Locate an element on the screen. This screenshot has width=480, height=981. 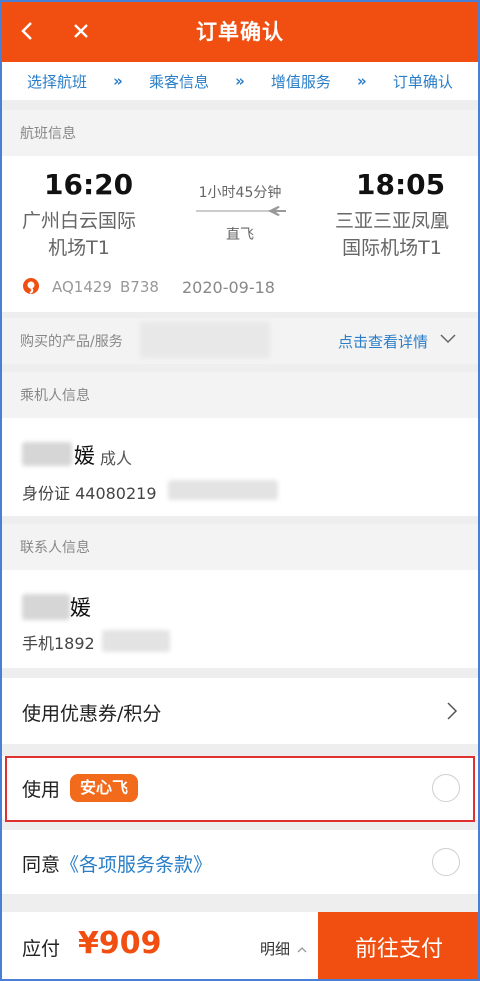
contact-card: 媛 手机1892 is located at coordinates (240, 619).